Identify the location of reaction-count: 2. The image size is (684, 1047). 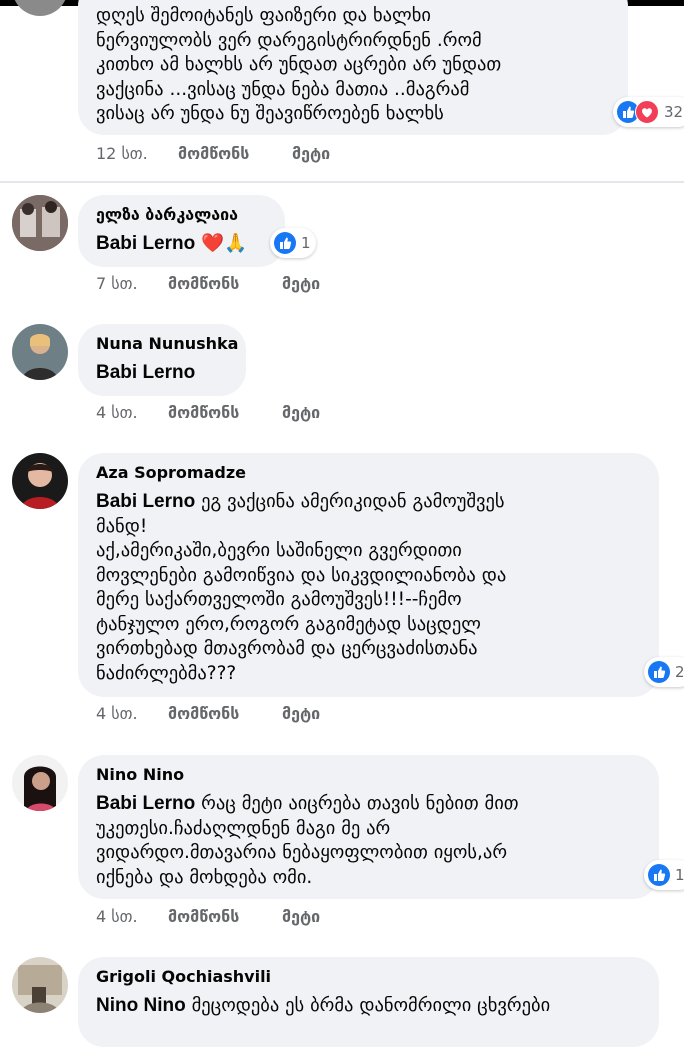
(679, 672).